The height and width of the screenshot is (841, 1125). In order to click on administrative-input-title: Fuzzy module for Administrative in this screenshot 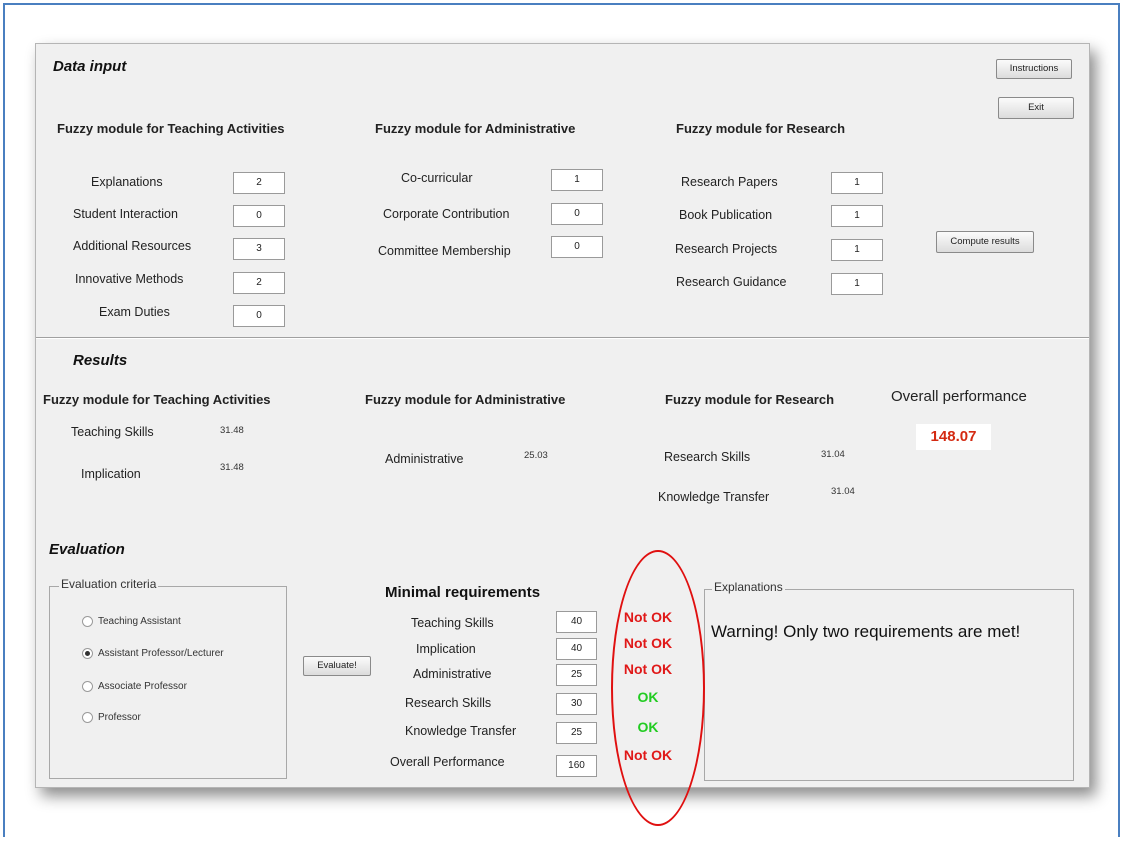, I will do `click(475, 128)`.